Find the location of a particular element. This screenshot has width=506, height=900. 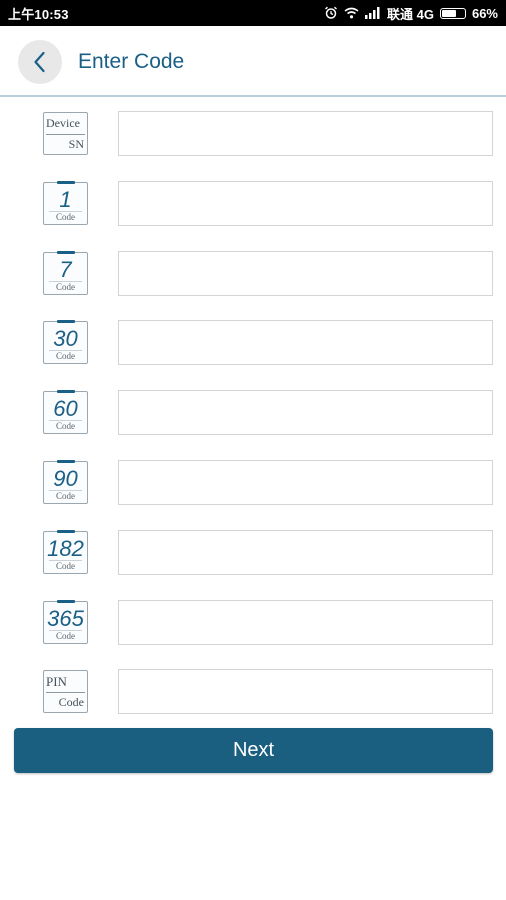

icon-top-label: PIN is located at coordinates (56, 681).